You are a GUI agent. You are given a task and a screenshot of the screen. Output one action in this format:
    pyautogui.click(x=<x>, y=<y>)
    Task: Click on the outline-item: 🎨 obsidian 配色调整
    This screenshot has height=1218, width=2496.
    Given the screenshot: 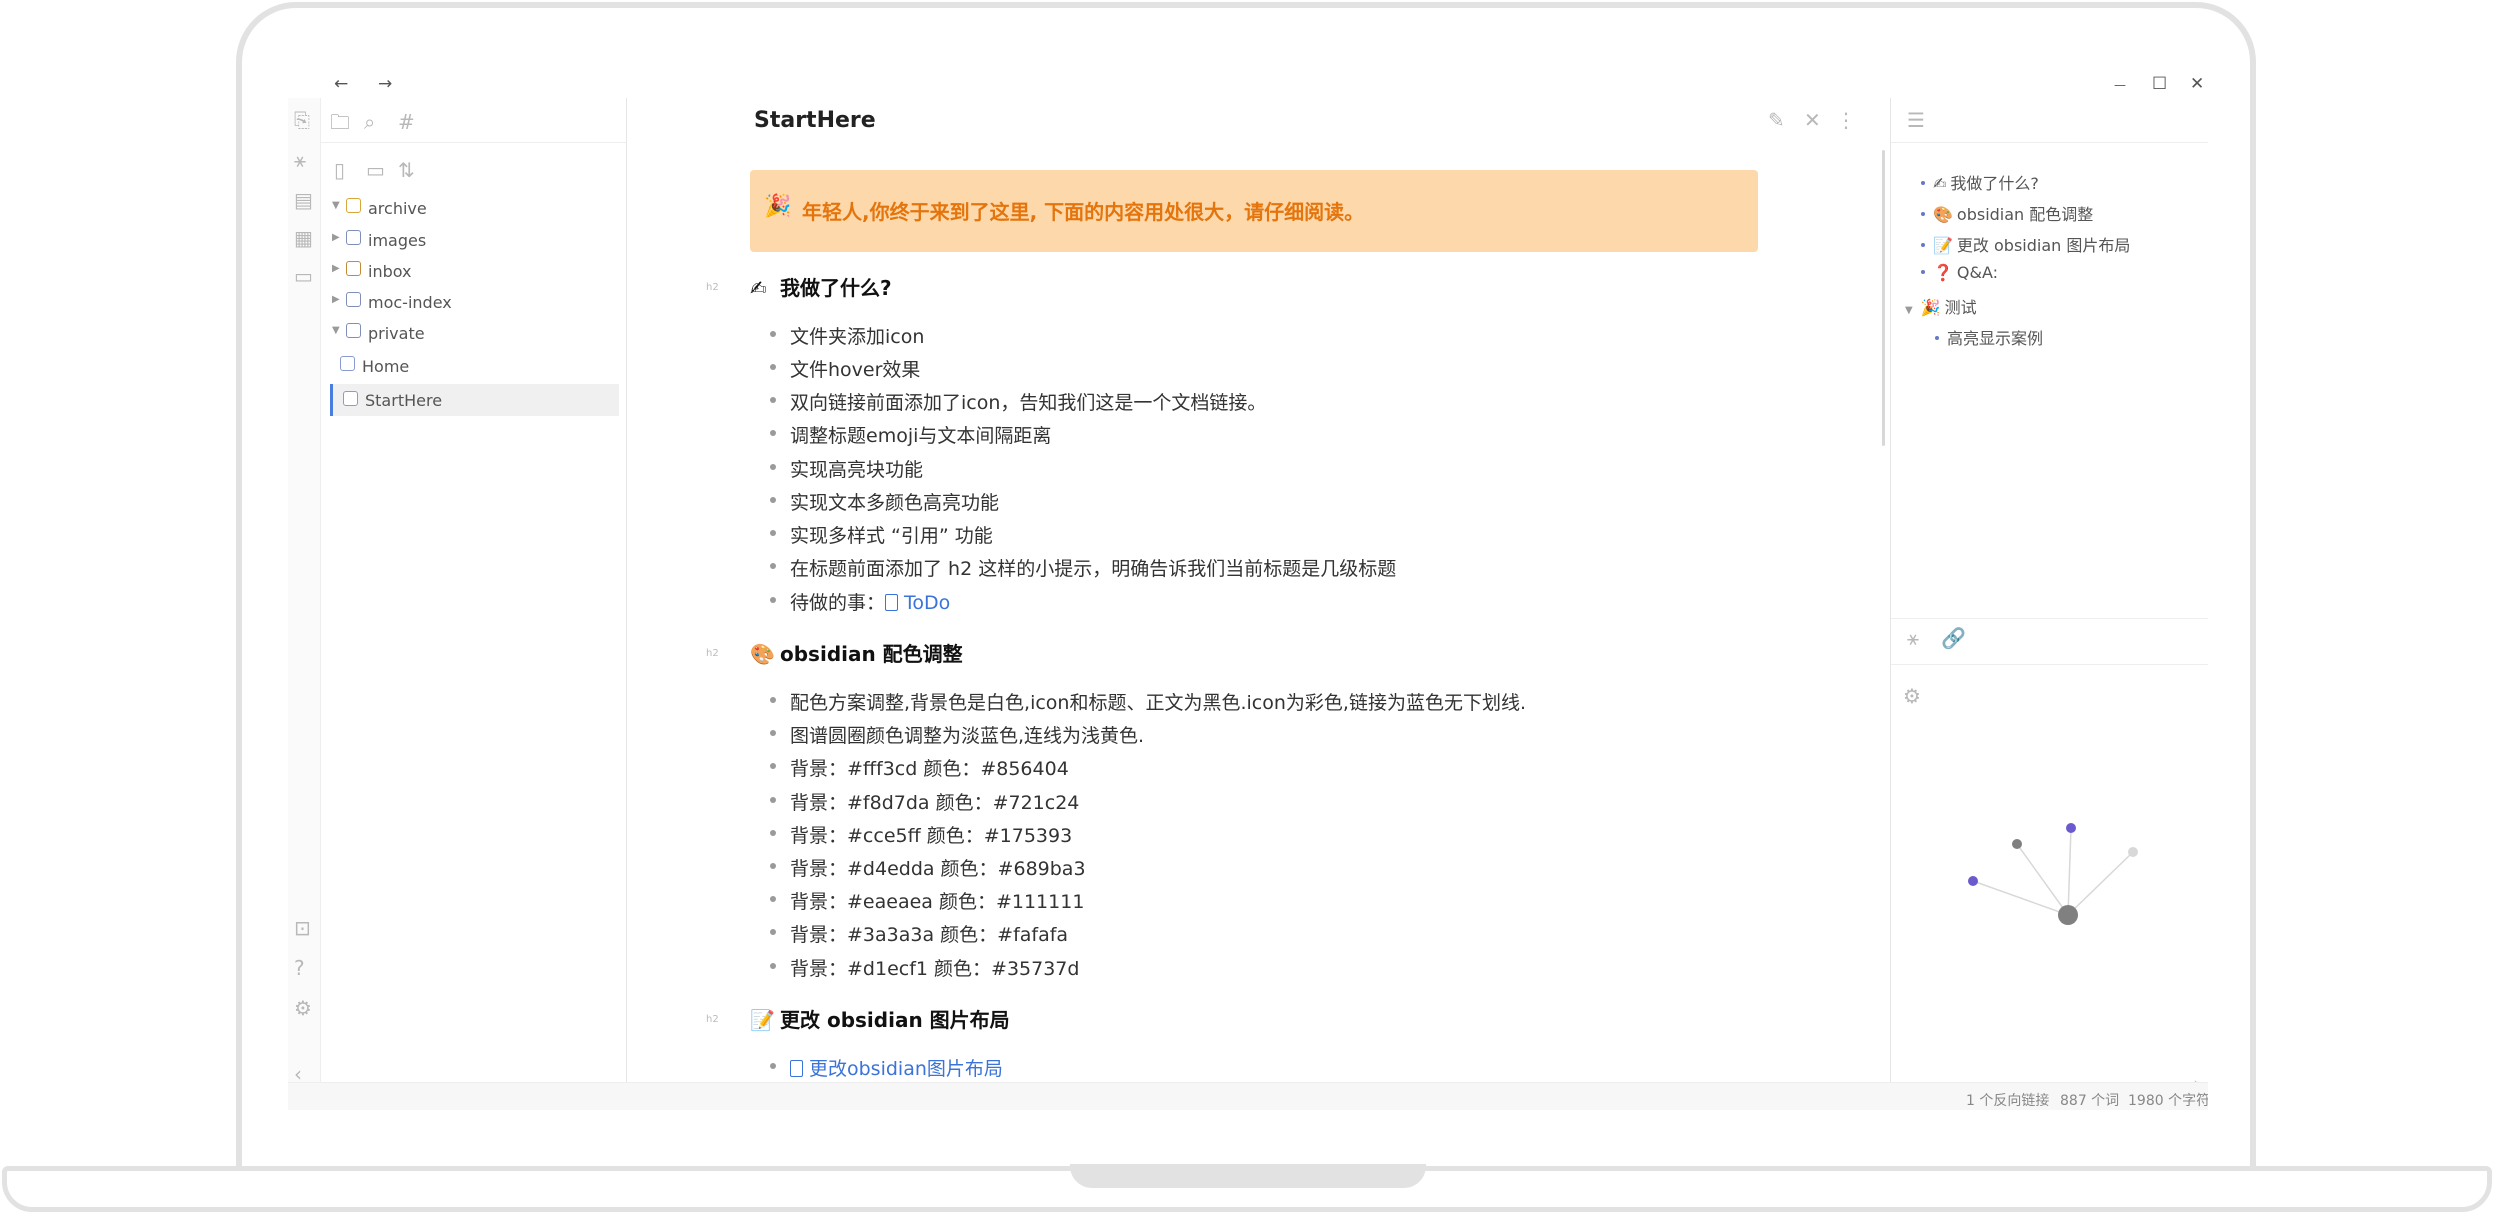 What is the action you would take?
    pyautogui.click(x=2007, y=213)
    